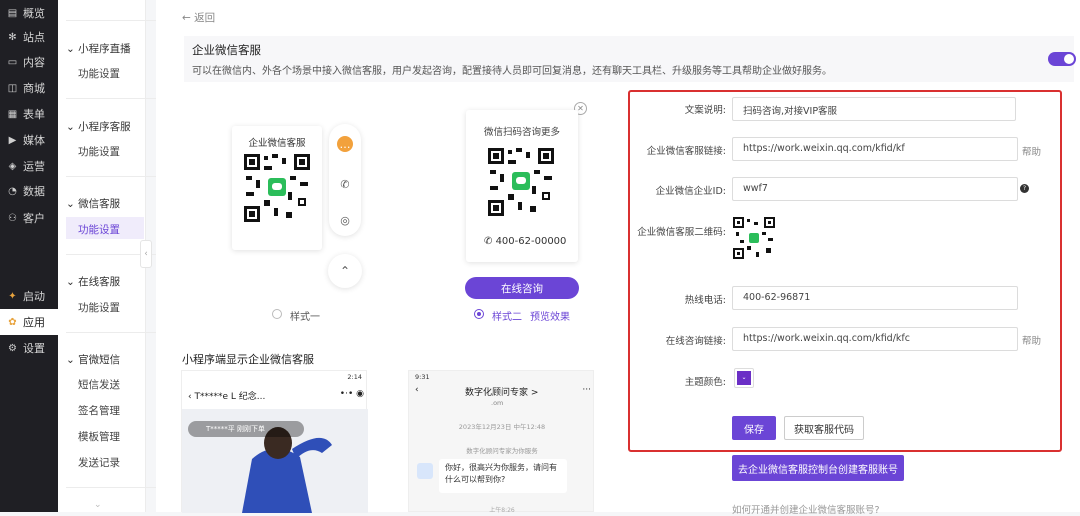 The image size is (1080, 516). I want to click on online-help: 帮助, so click(1031, 340).